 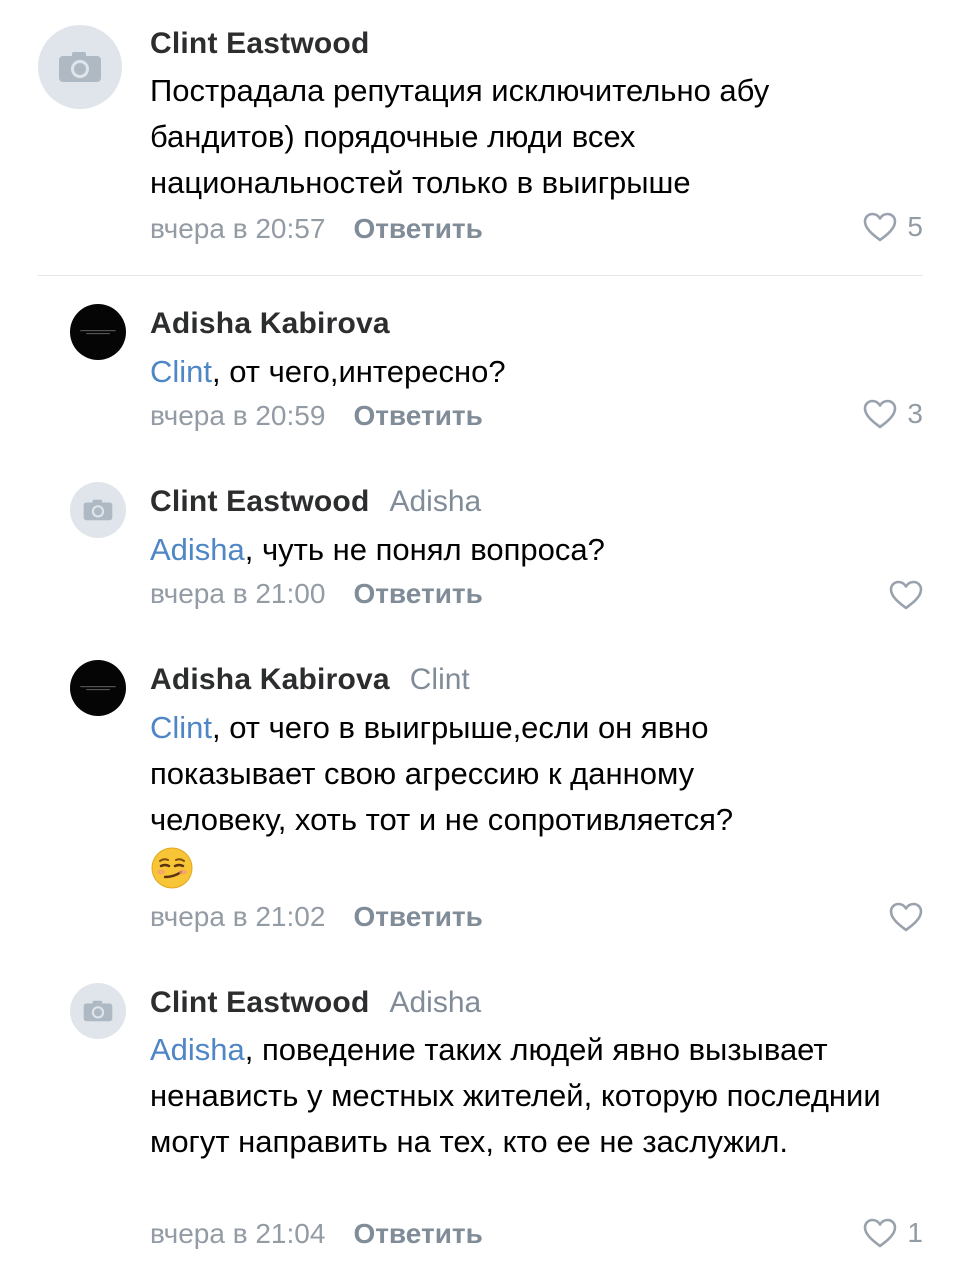 I want to click on like-button: 5, so click(x=893, y=227).